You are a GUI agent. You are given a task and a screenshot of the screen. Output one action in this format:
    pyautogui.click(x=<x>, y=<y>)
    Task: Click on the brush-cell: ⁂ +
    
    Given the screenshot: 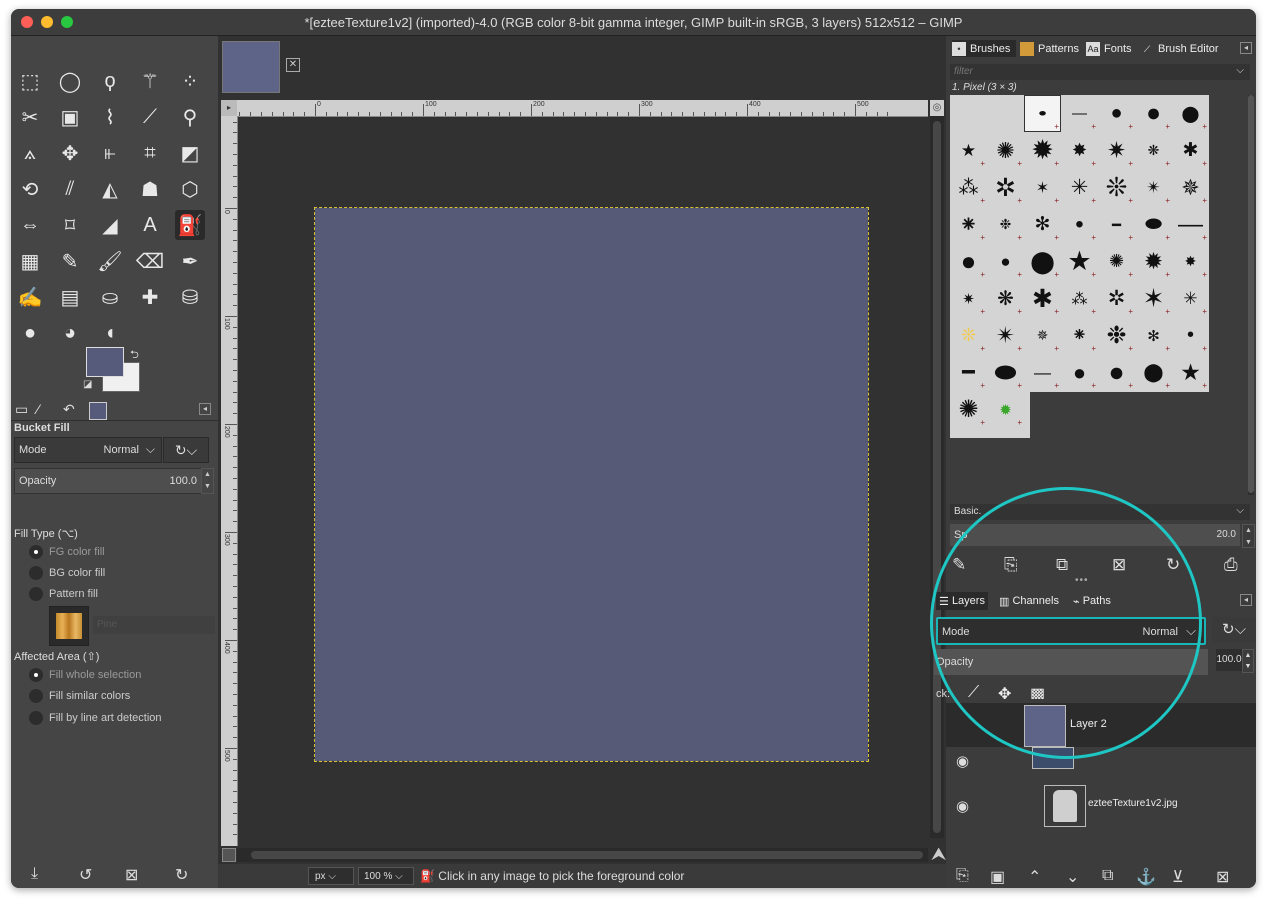 What is the action you would take?
    pyautogui.click(x=968, y=187)
    